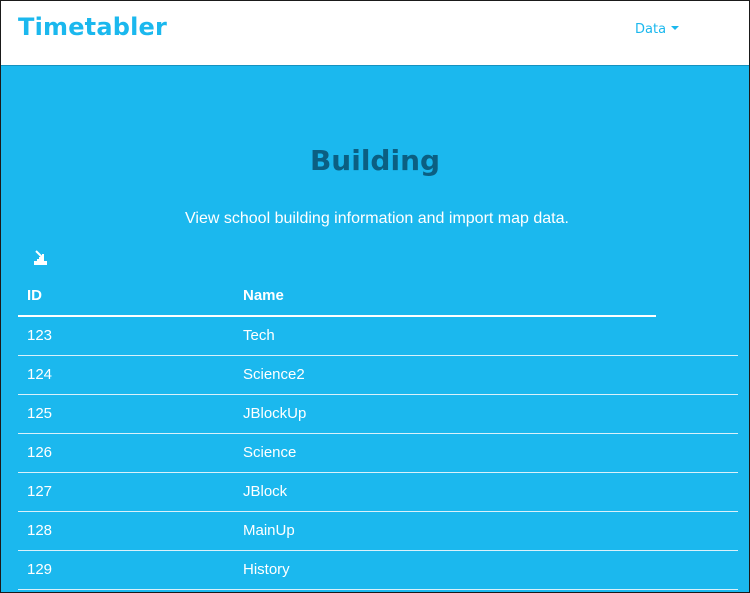  I want to click on cell-id: 124, so click(40, 374).